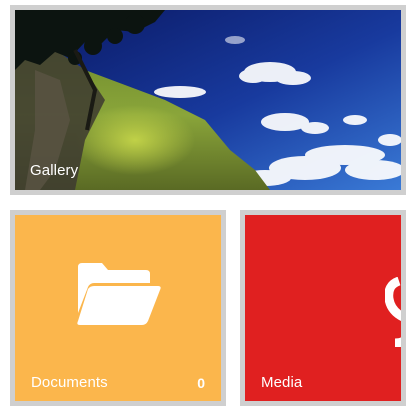 The width and height of the screenshot is (406, 409). Describe the element at coordinates (282, 382) in the screenshot. I see `media-label: Media` at that location.